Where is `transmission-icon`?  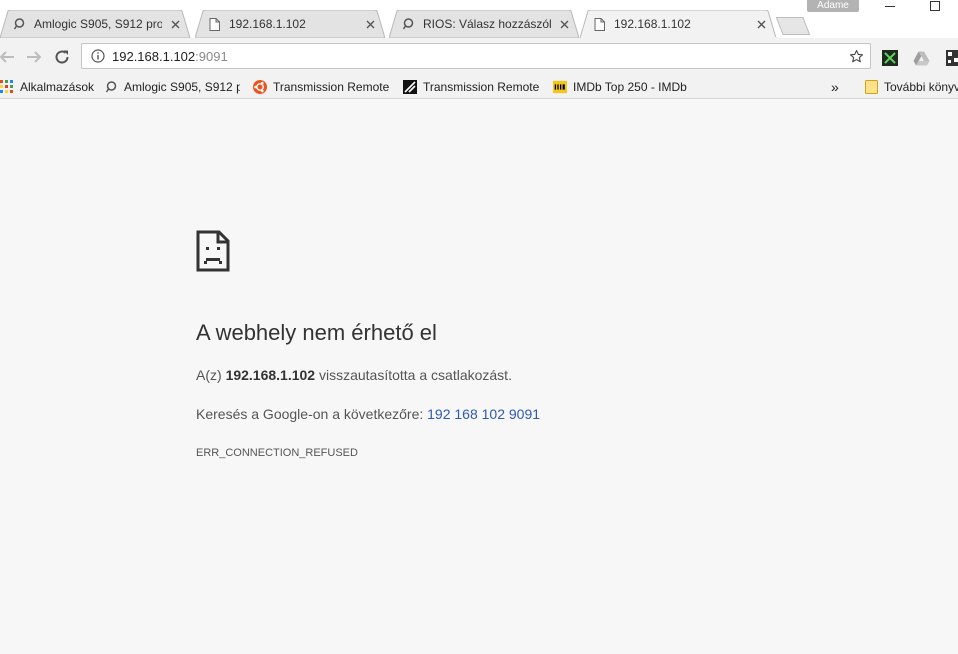 transmission-icon is located at coordinates (410, 87).